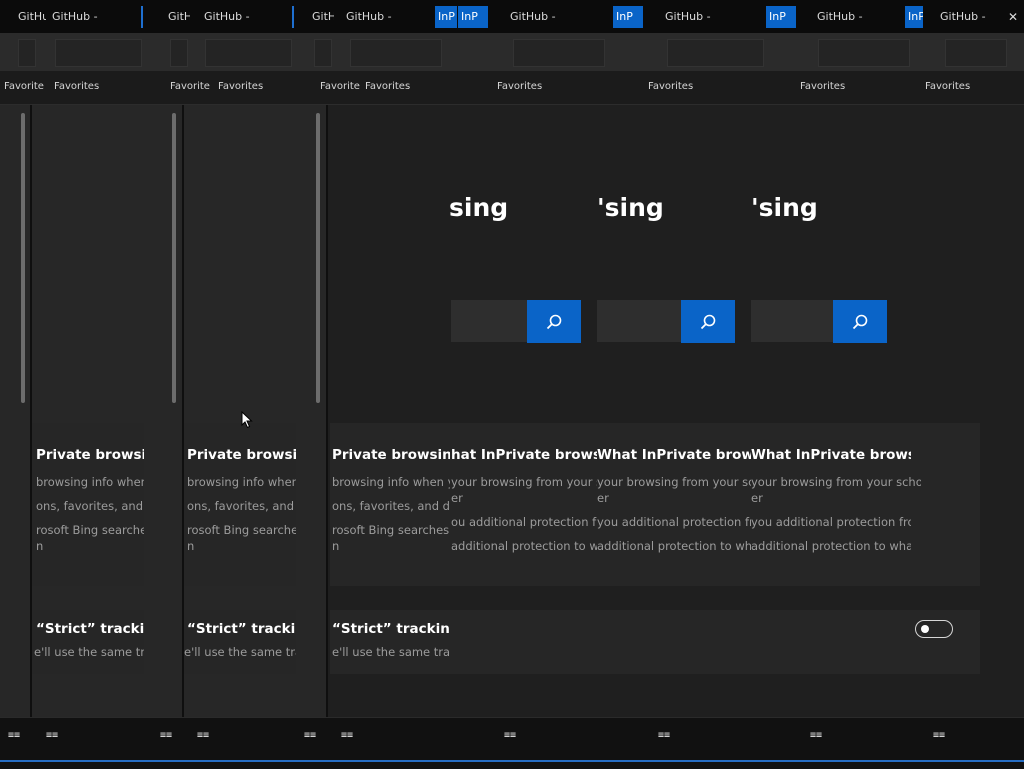  What do you see at coordinates (247, 420) in the screenshot?
I see `mouse-cursor-icon` at bounding box center [247, 420].